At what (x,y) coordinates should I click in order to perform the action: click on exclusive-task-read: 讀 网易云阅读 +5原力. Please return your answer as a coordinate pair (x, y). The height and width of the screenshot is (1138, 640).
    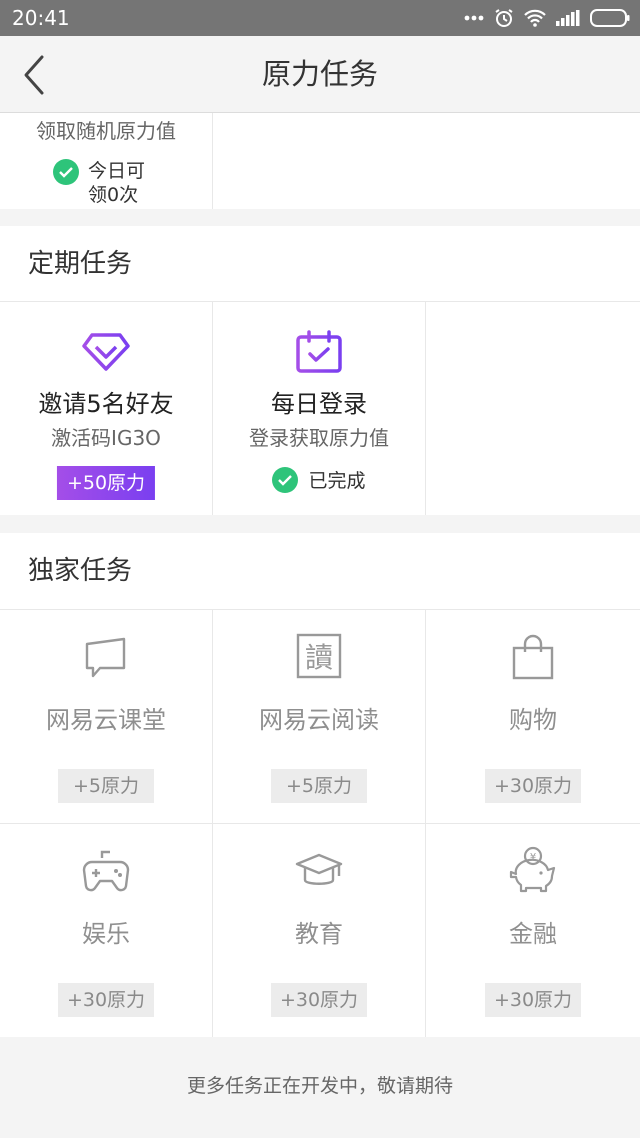
    Looking at the image, I should click on (319, 716).